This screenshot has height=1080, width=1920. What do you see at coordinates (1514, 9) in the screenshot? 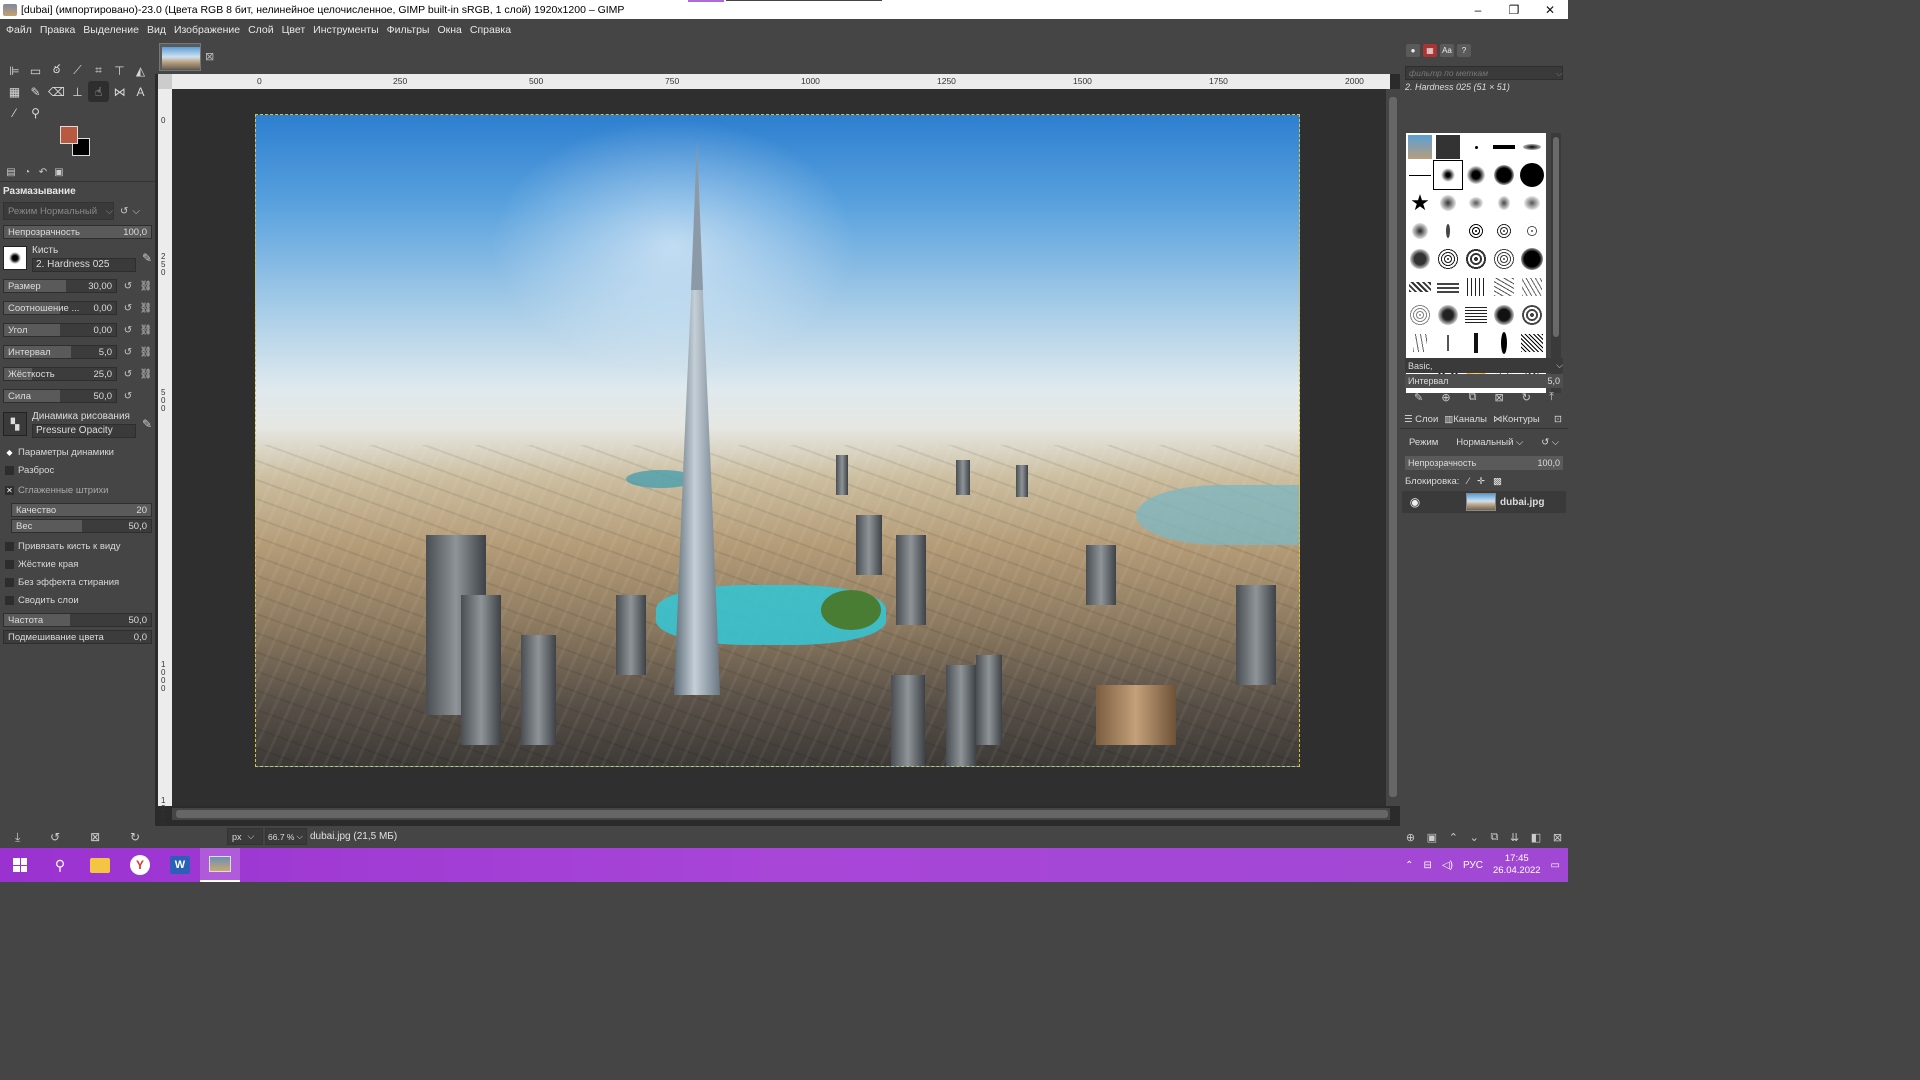
I see `maximize-button: ❐` at bounding box center [1514, 9].